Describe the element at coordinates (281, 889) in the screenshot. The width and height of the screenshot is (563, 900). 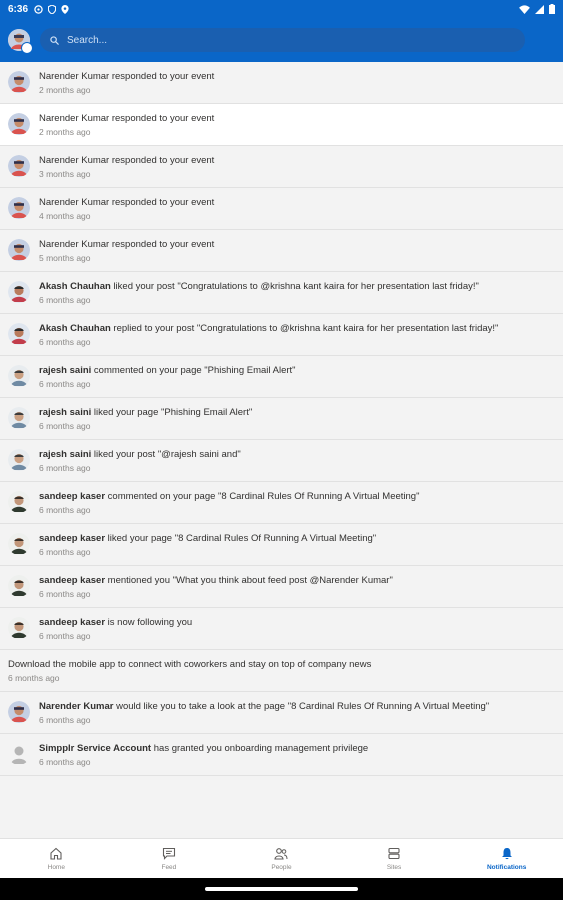
I see `home-gesture-handle` at that location.